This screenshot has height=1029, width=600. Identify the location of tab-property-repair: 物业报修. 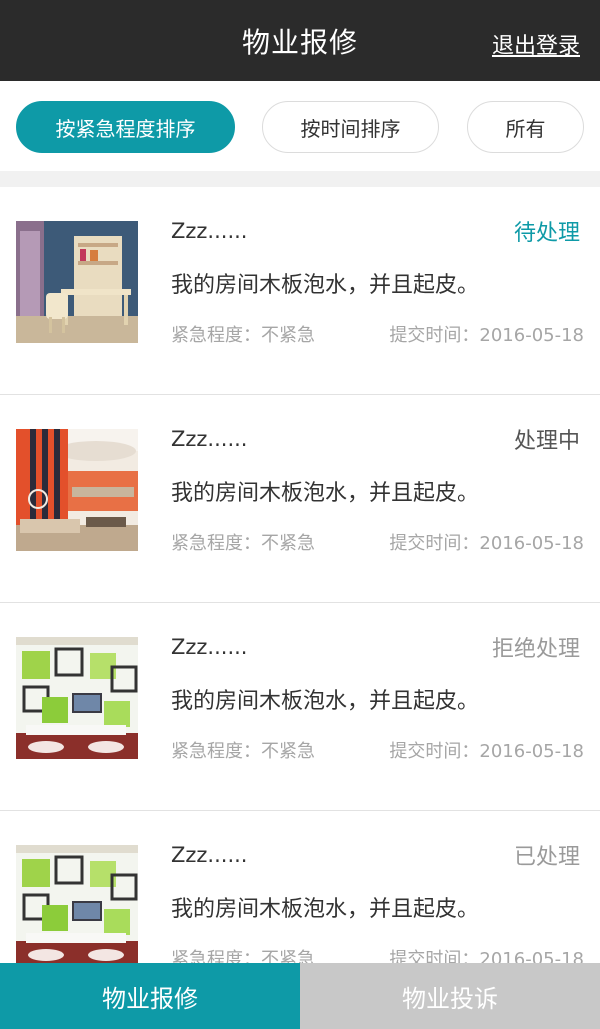
(150, 996).